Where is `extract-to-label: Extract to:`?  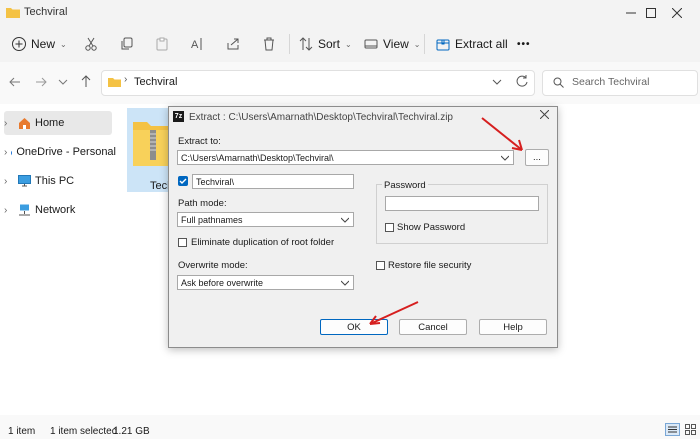 extract-to-label: Extract to: is located at coordinates (199, 141).